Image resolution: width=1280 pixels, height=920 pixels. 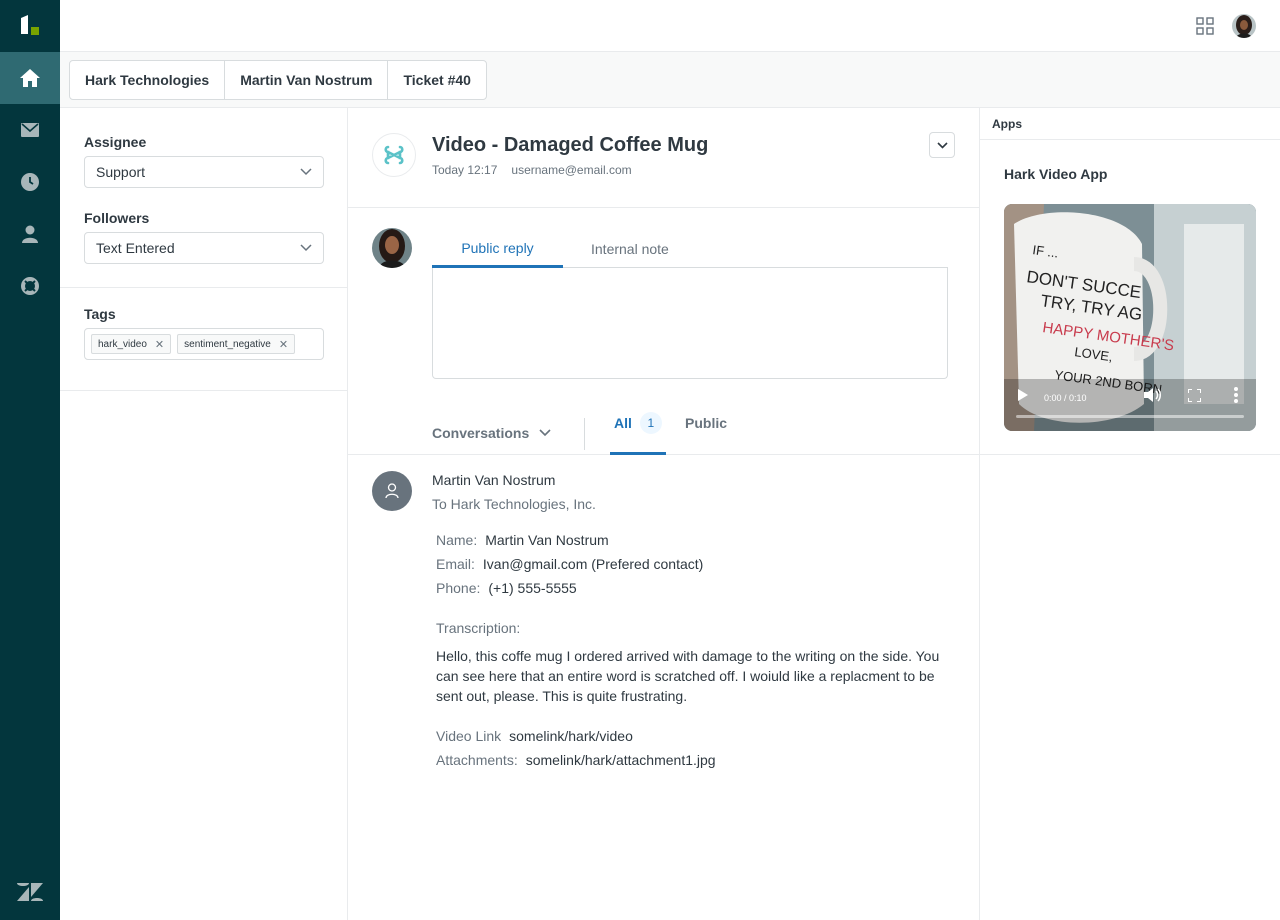 What do you see at coordinates (307, 80) in the screenshot?
I see `breadcrumb-requester: Martin Van Nostrum` at bounding box center [307, 80].